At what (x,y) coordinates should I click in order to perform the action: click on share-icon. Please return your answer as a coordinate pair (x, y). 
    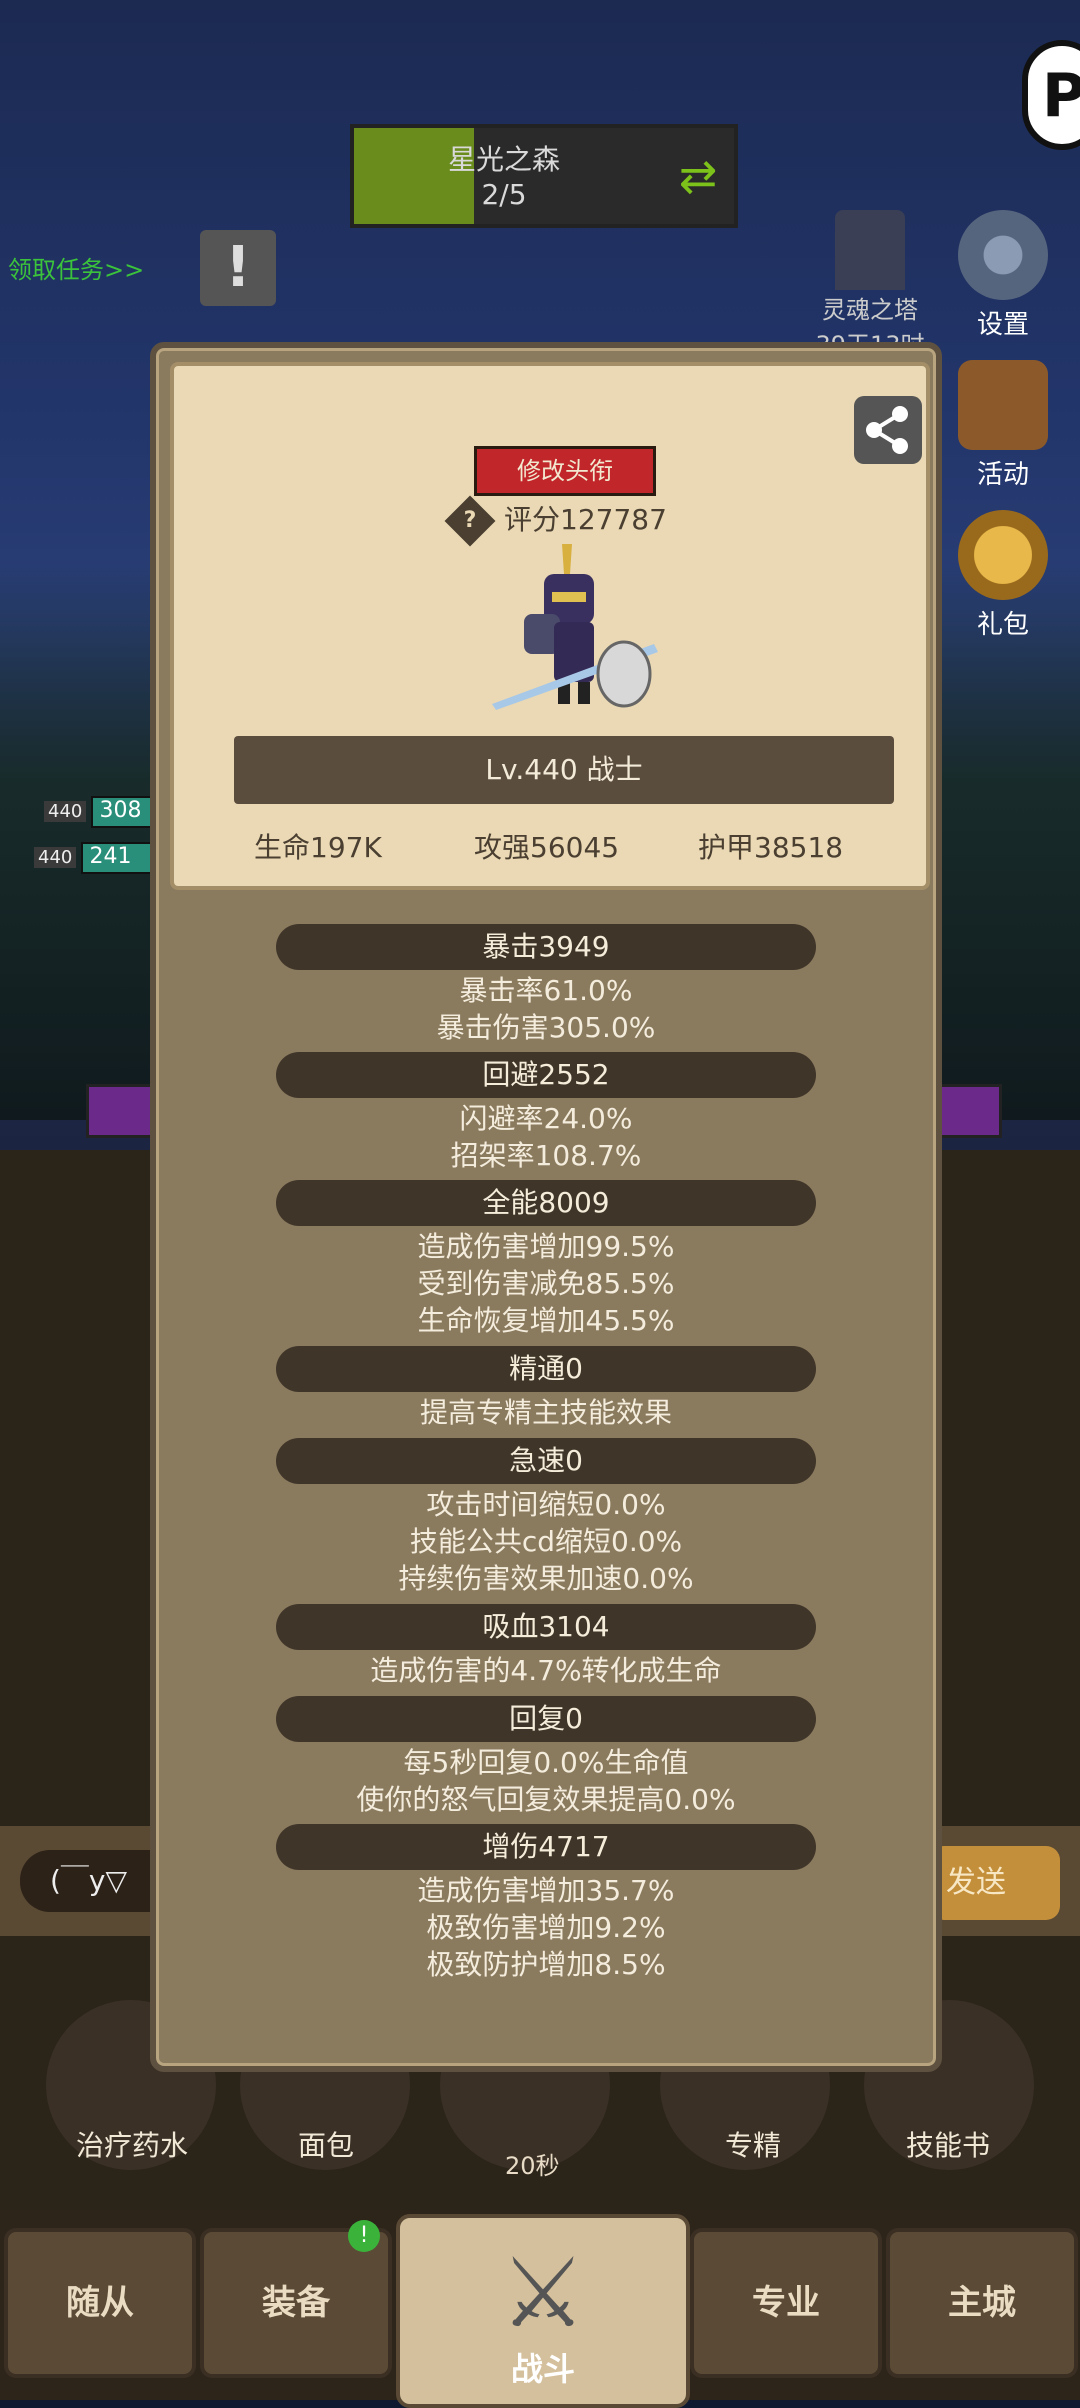
    Looking at the image, I should click on (887, 430).